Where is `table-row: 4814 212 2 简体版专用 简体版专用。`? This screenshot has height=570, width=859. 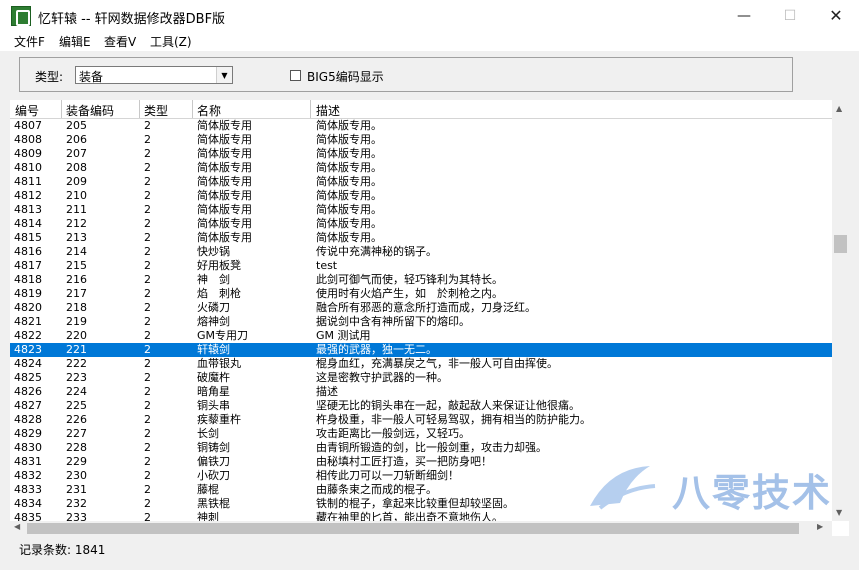 table-row: 4814 212 2 简体版专用 简体版专用。 is located at coordinates (421, 224).